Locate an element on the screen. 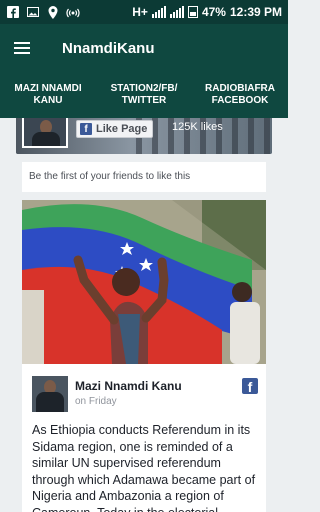 The image size is (320, 512). tab-label: KANU is located at coordinates (48, 100).